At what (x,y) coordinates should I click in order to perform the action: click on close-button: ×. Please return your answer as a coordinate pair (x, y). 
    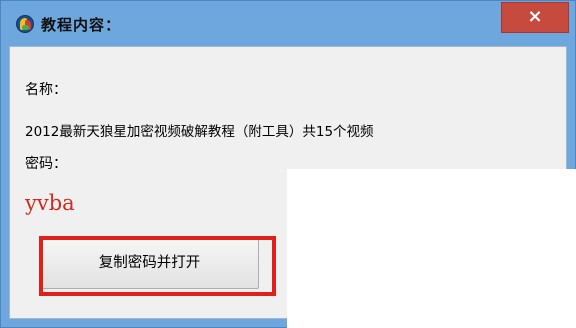
    Looking at the image, I should click on (535, 17).